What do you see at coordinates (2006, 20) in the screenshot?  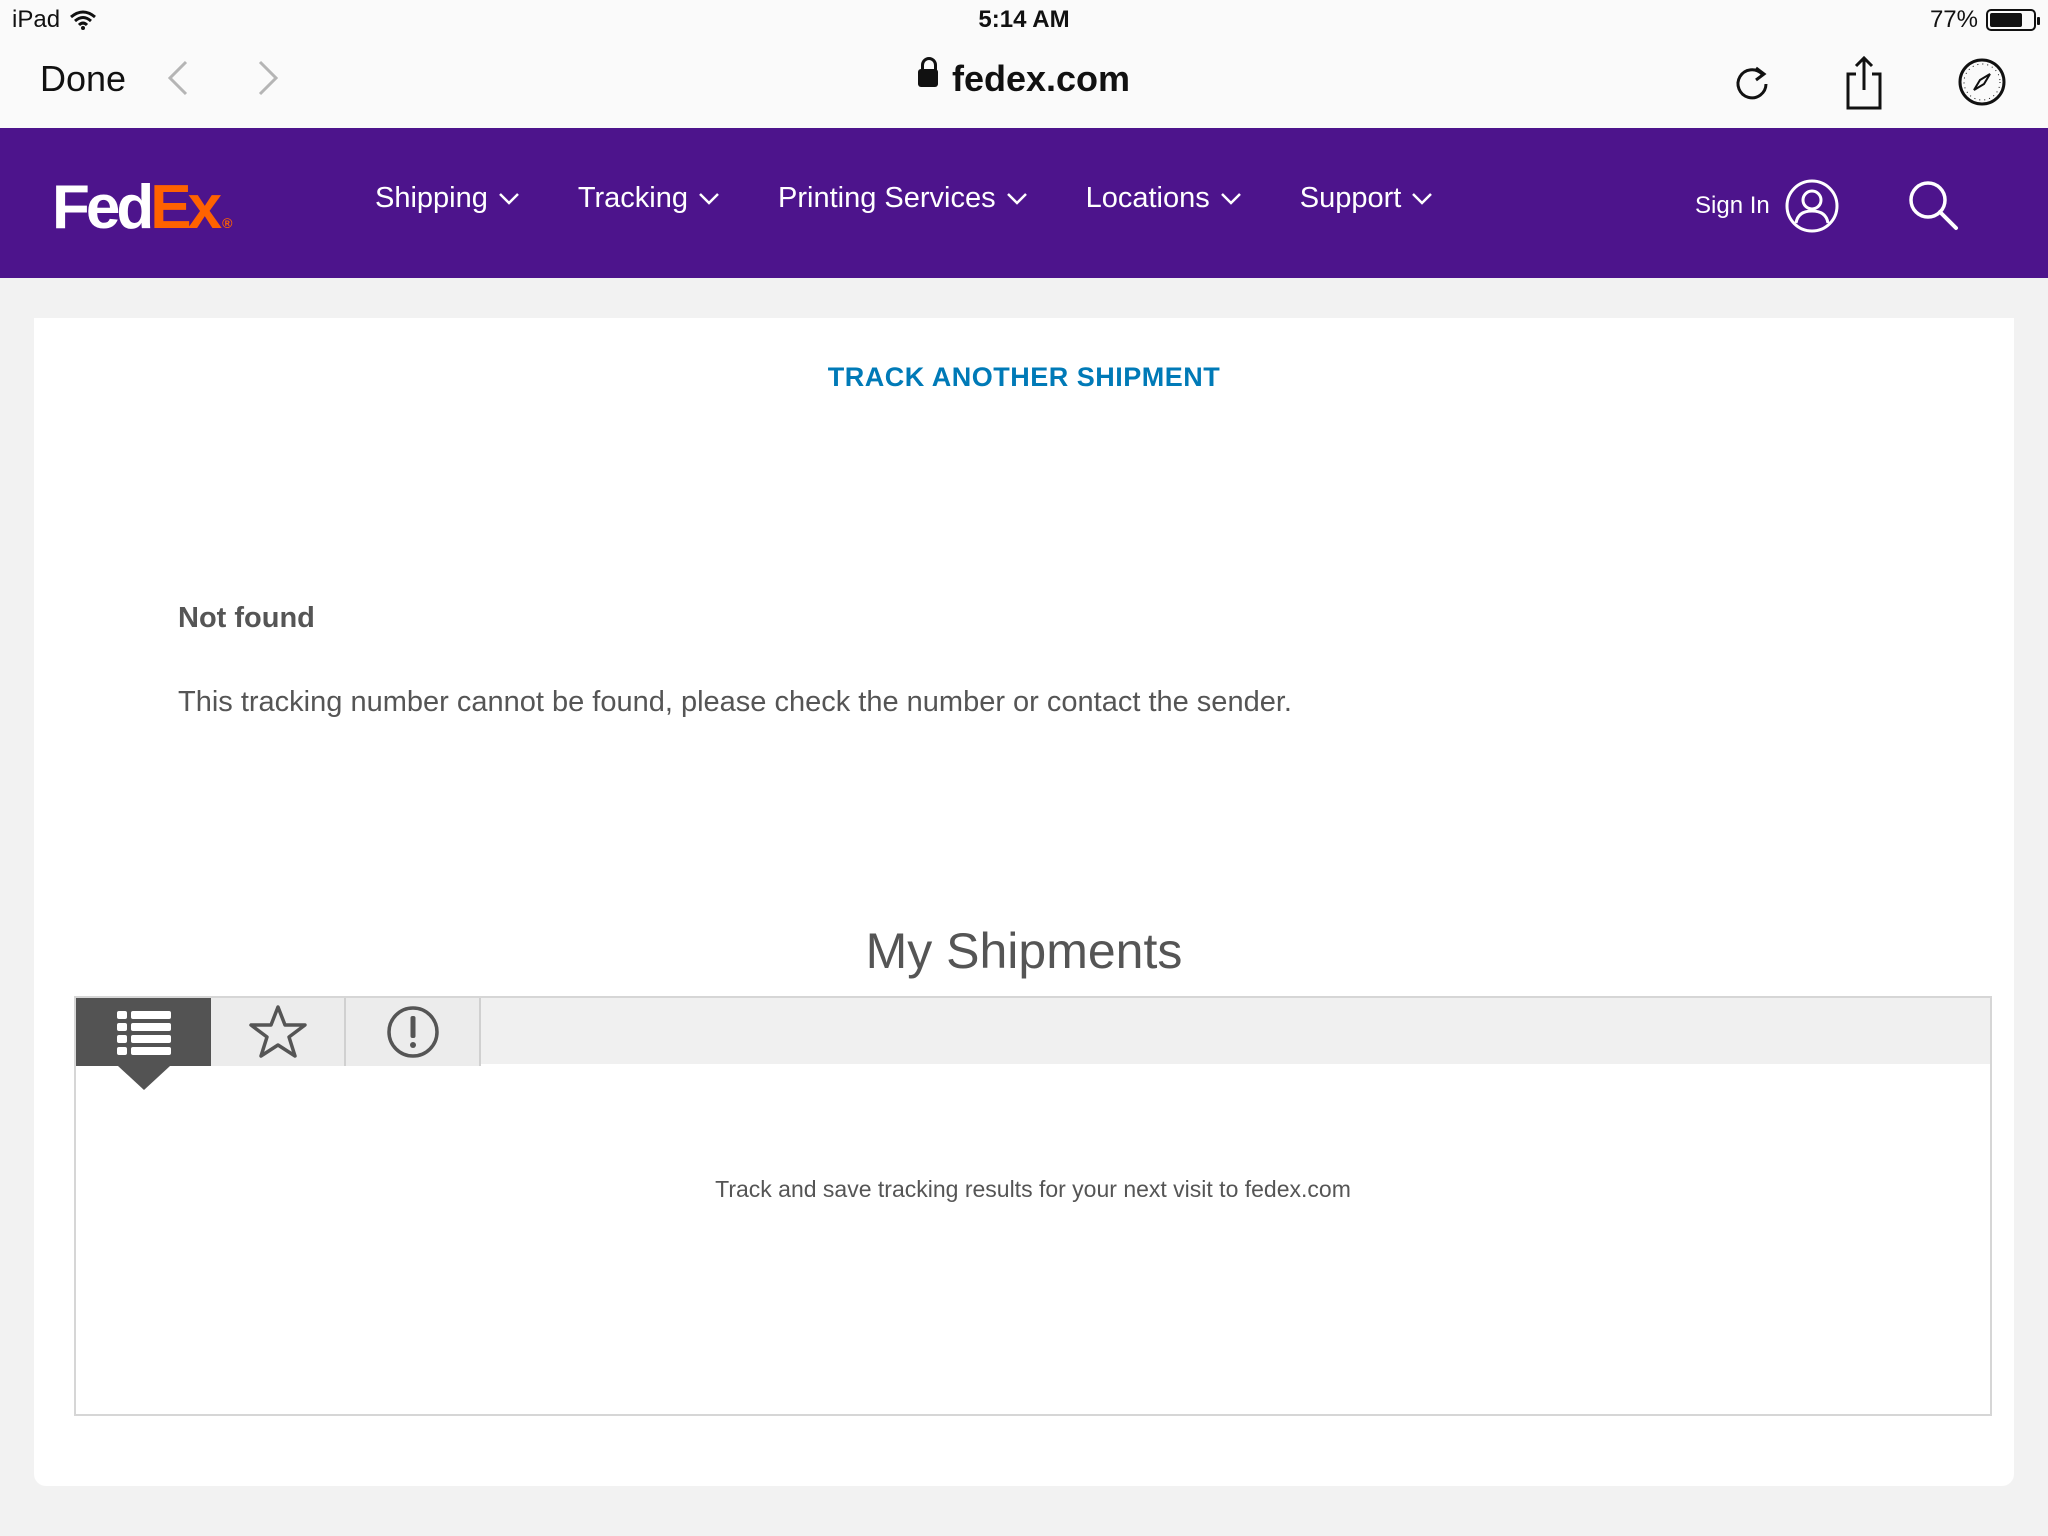 I see `battery-fill` at bounding box center [2006, 20].